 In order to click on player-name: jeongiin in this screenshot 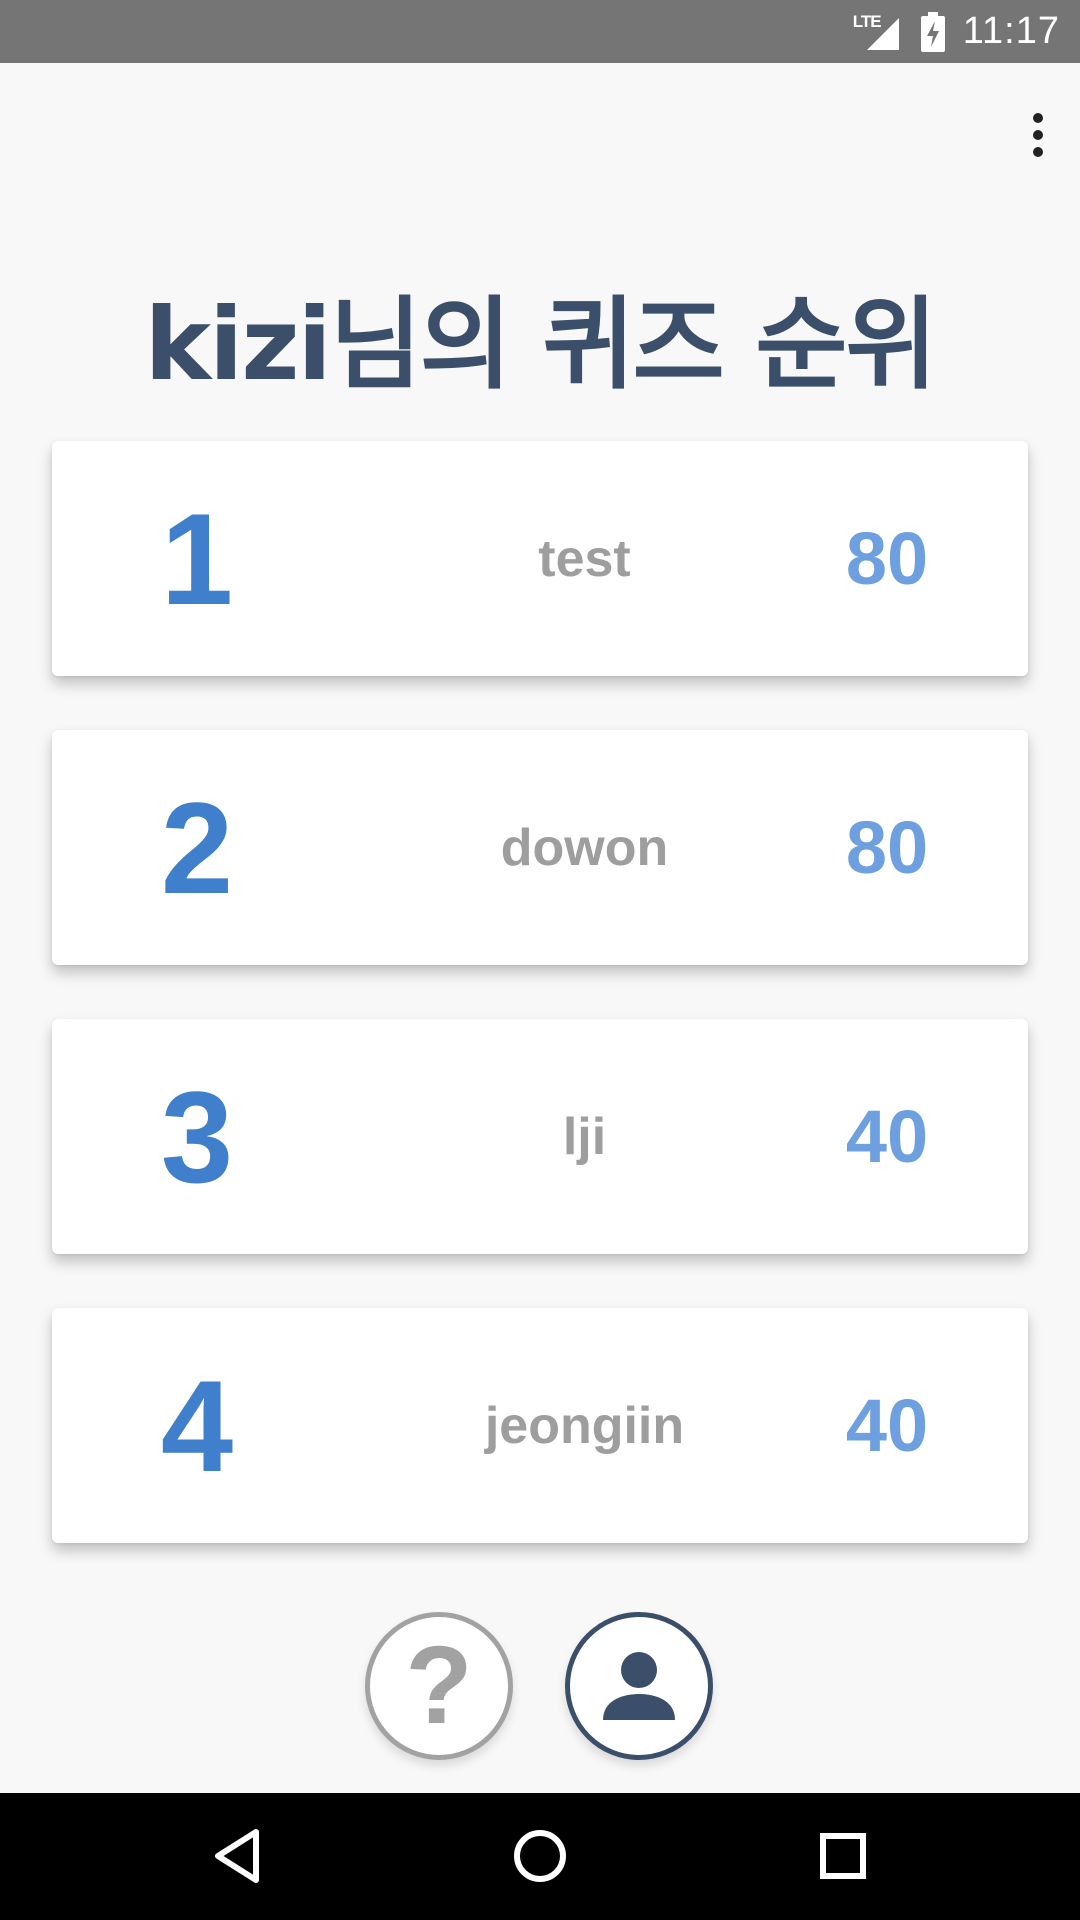, I will do `click(584, 1425)`.